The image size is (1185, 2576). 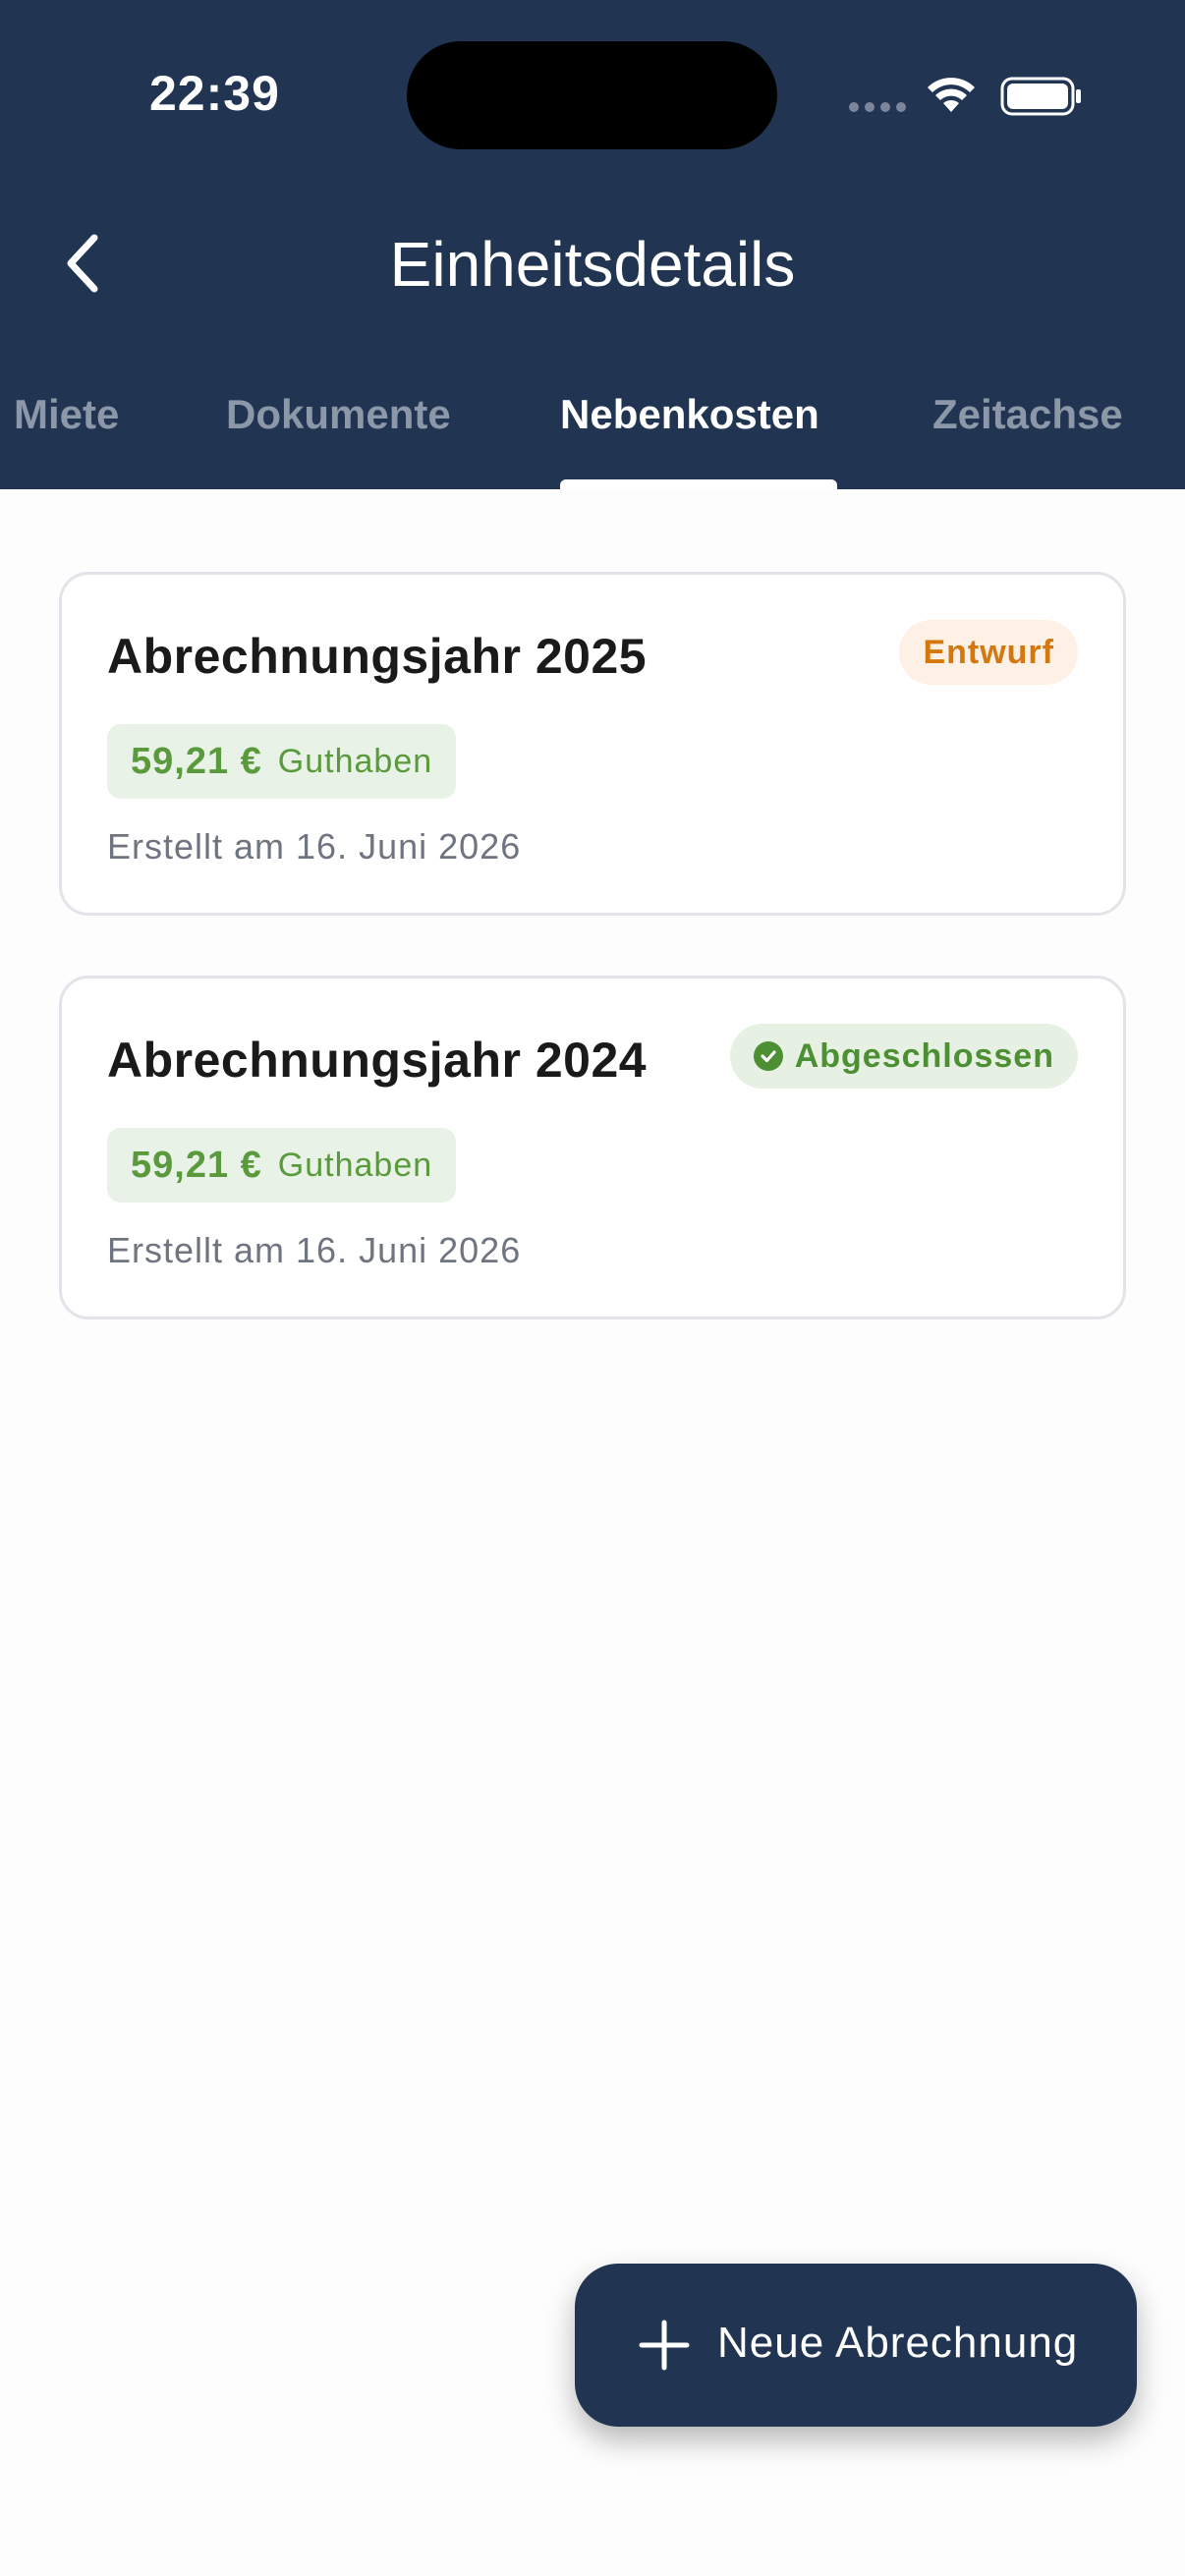 What do you see at coordinates (339, 414) in the screenshot?
I see `tab-dokumente: Dokumente` at bounding box center [339, 414].